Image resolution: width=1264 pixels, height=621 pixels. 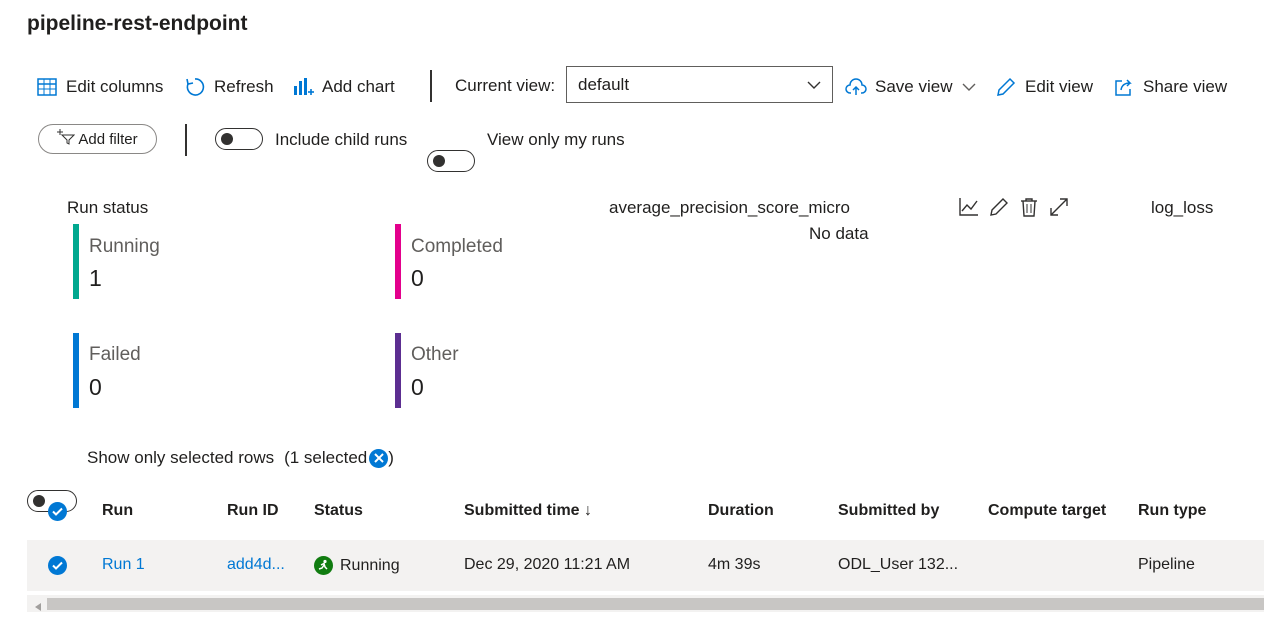 I want to click on current-view-select: default, so click(x=699, y=84).